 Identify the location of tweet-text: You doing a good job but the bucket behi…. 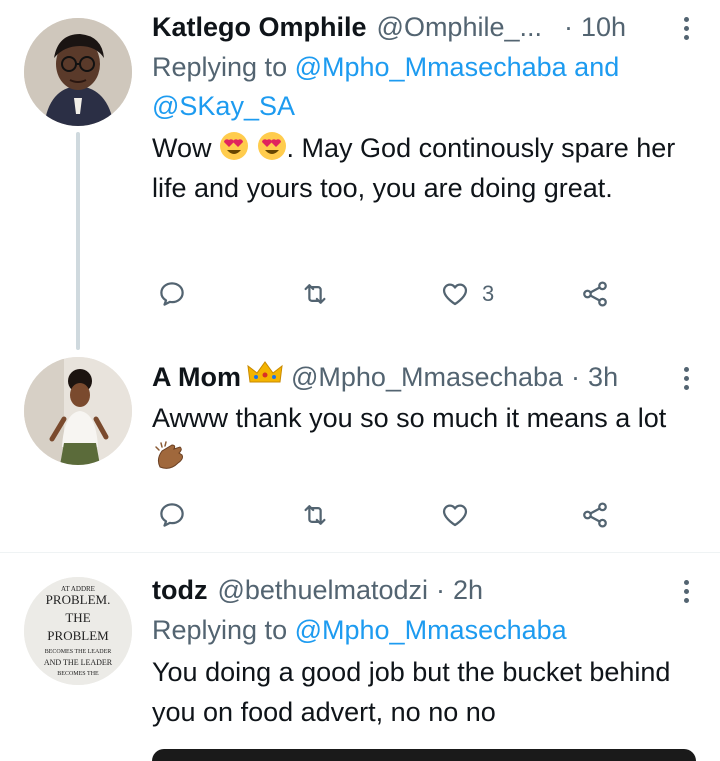
(424, 692).